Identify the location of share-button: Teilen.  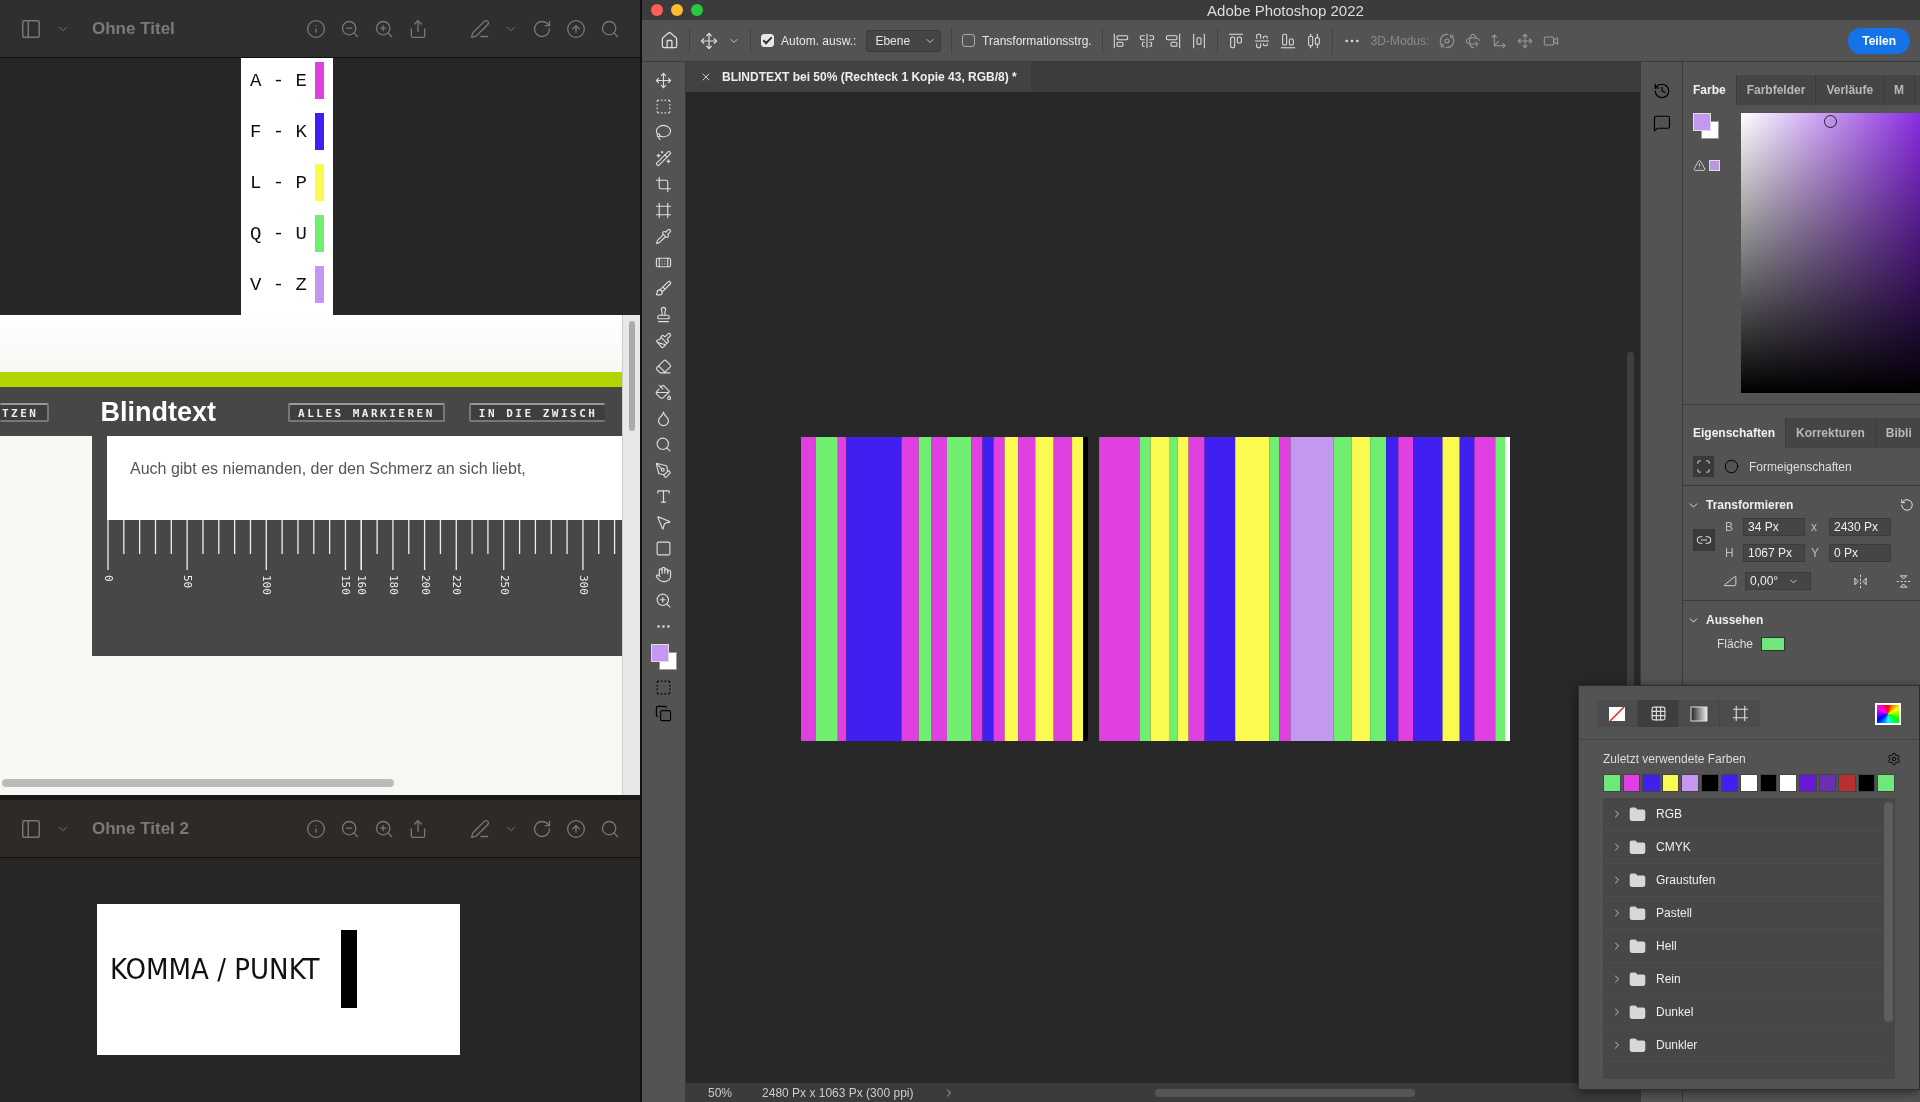
(1879, 40).